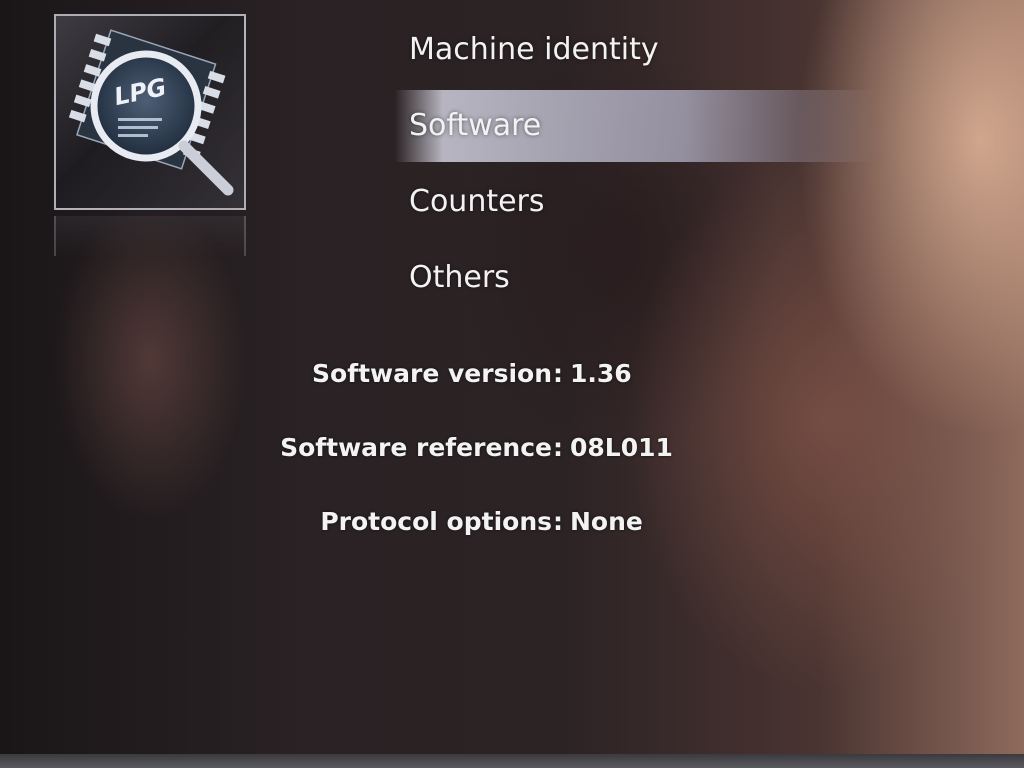  What do you see at coordinates (432, 373) in the screenshot?
I see `info-label: Software version` at bounding box center [432, 373].